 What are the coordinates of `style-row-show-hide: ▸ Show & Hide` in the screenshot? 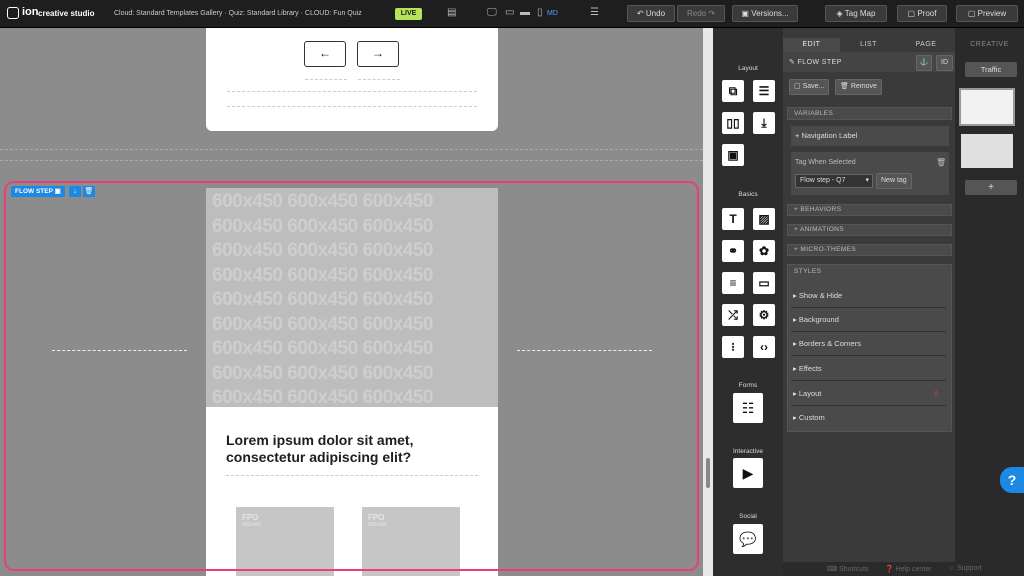 It's located at (868, 296).